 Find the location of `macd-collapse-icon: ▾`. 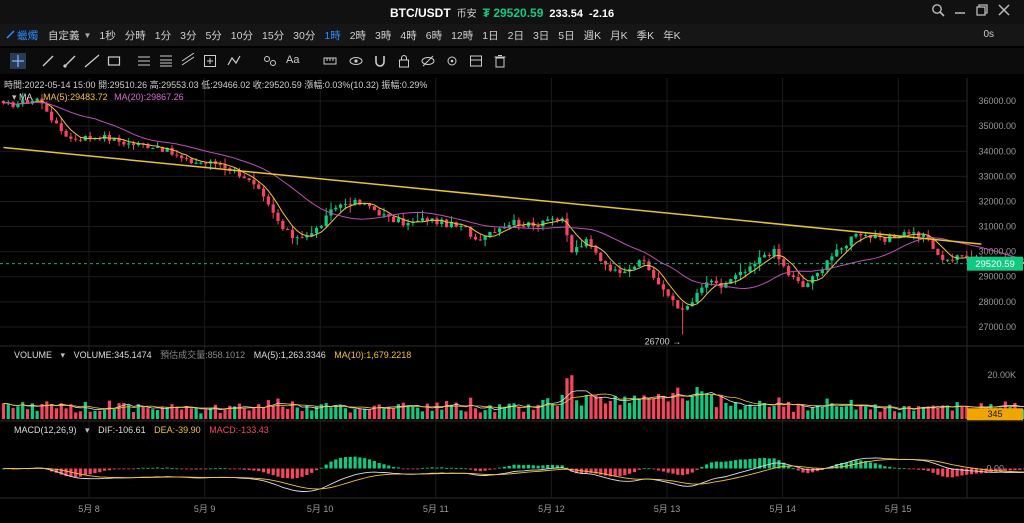

macd-collapse-icon: ▾ is located at coordinates (87, 430).